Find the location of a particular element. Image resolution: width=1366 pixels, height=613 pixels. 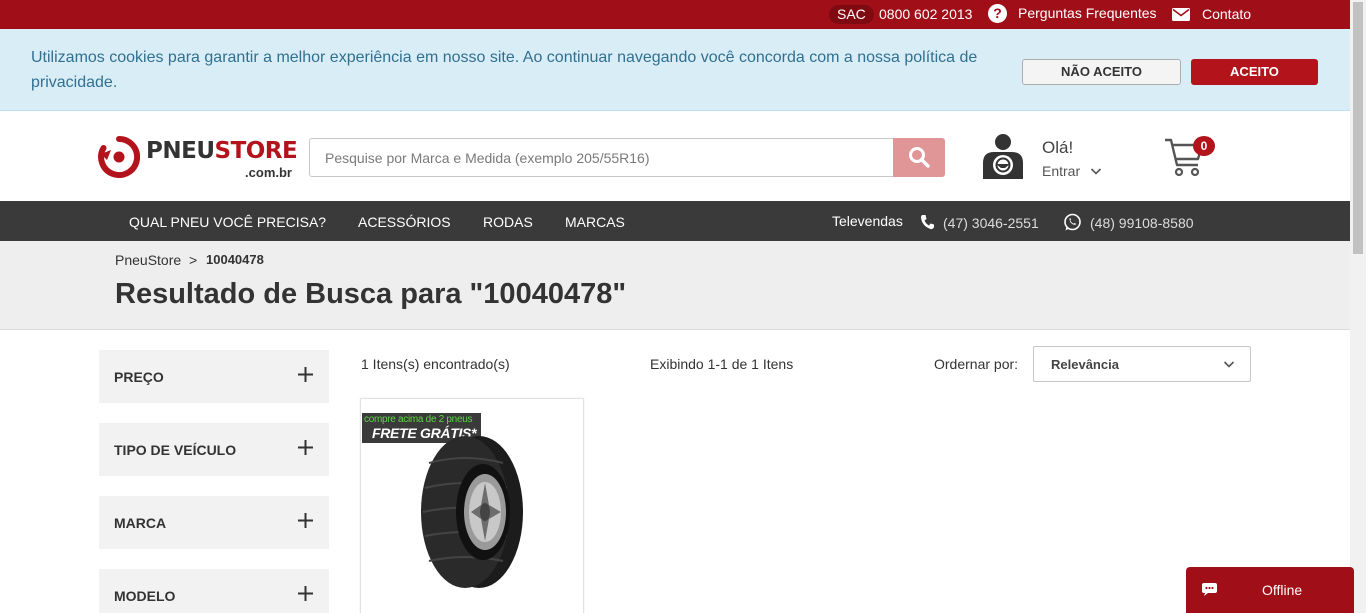

logo-word-red: STORE is located at coordinates (256, 151).